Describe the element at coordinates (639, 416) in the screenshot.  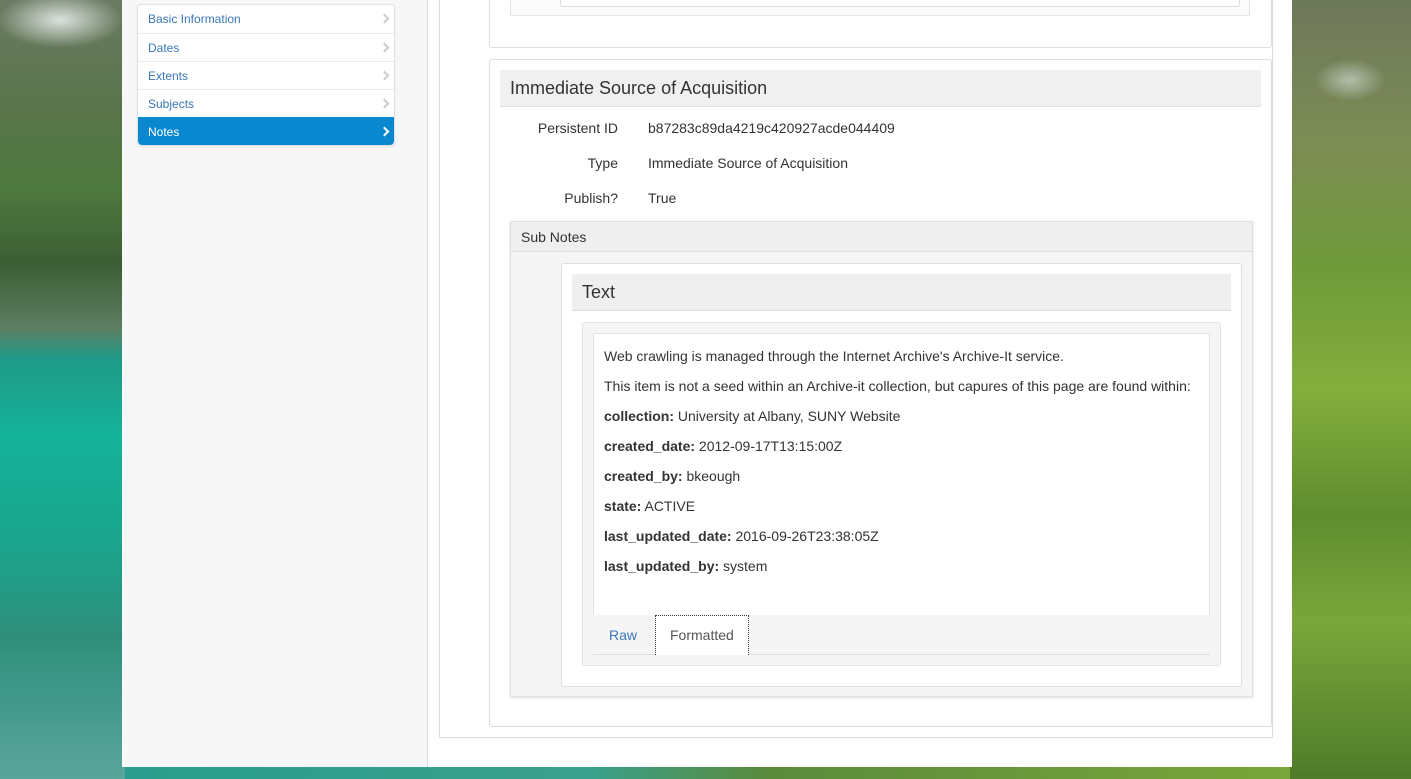
I see `property-key: collection:` at that location.